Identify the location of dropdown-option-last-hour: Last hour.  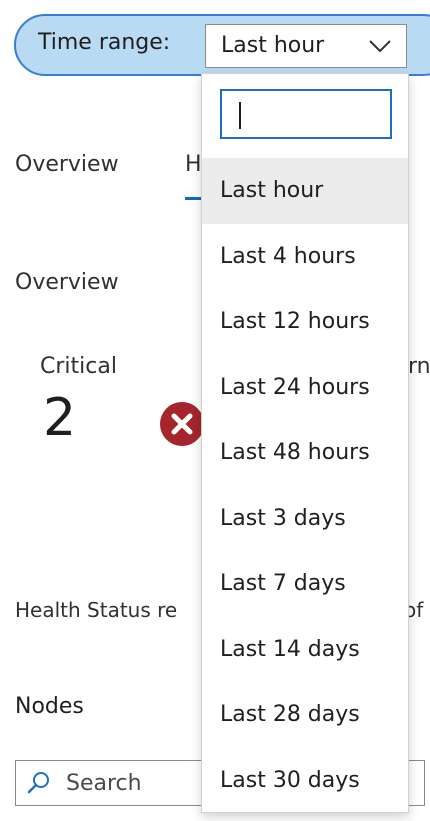
(305, 191).